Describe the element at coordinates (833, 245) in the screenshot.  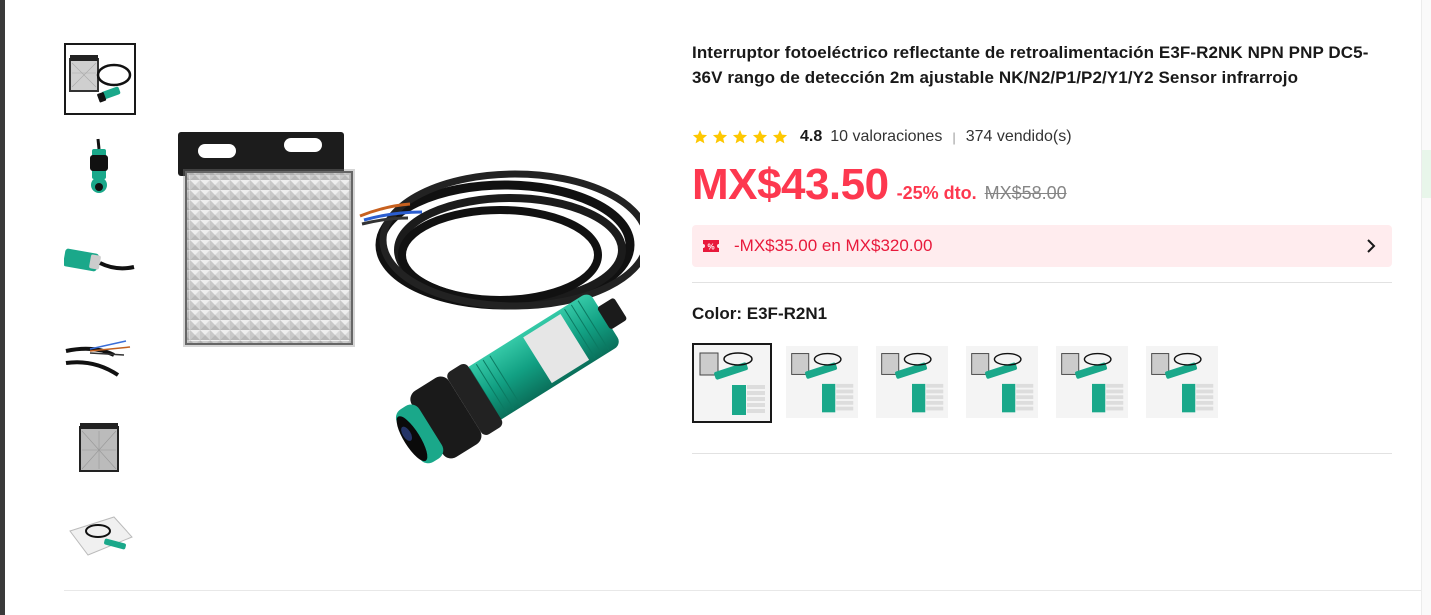
I see `coupon-text: -MX$35.00 en MX$320.00` at that location.